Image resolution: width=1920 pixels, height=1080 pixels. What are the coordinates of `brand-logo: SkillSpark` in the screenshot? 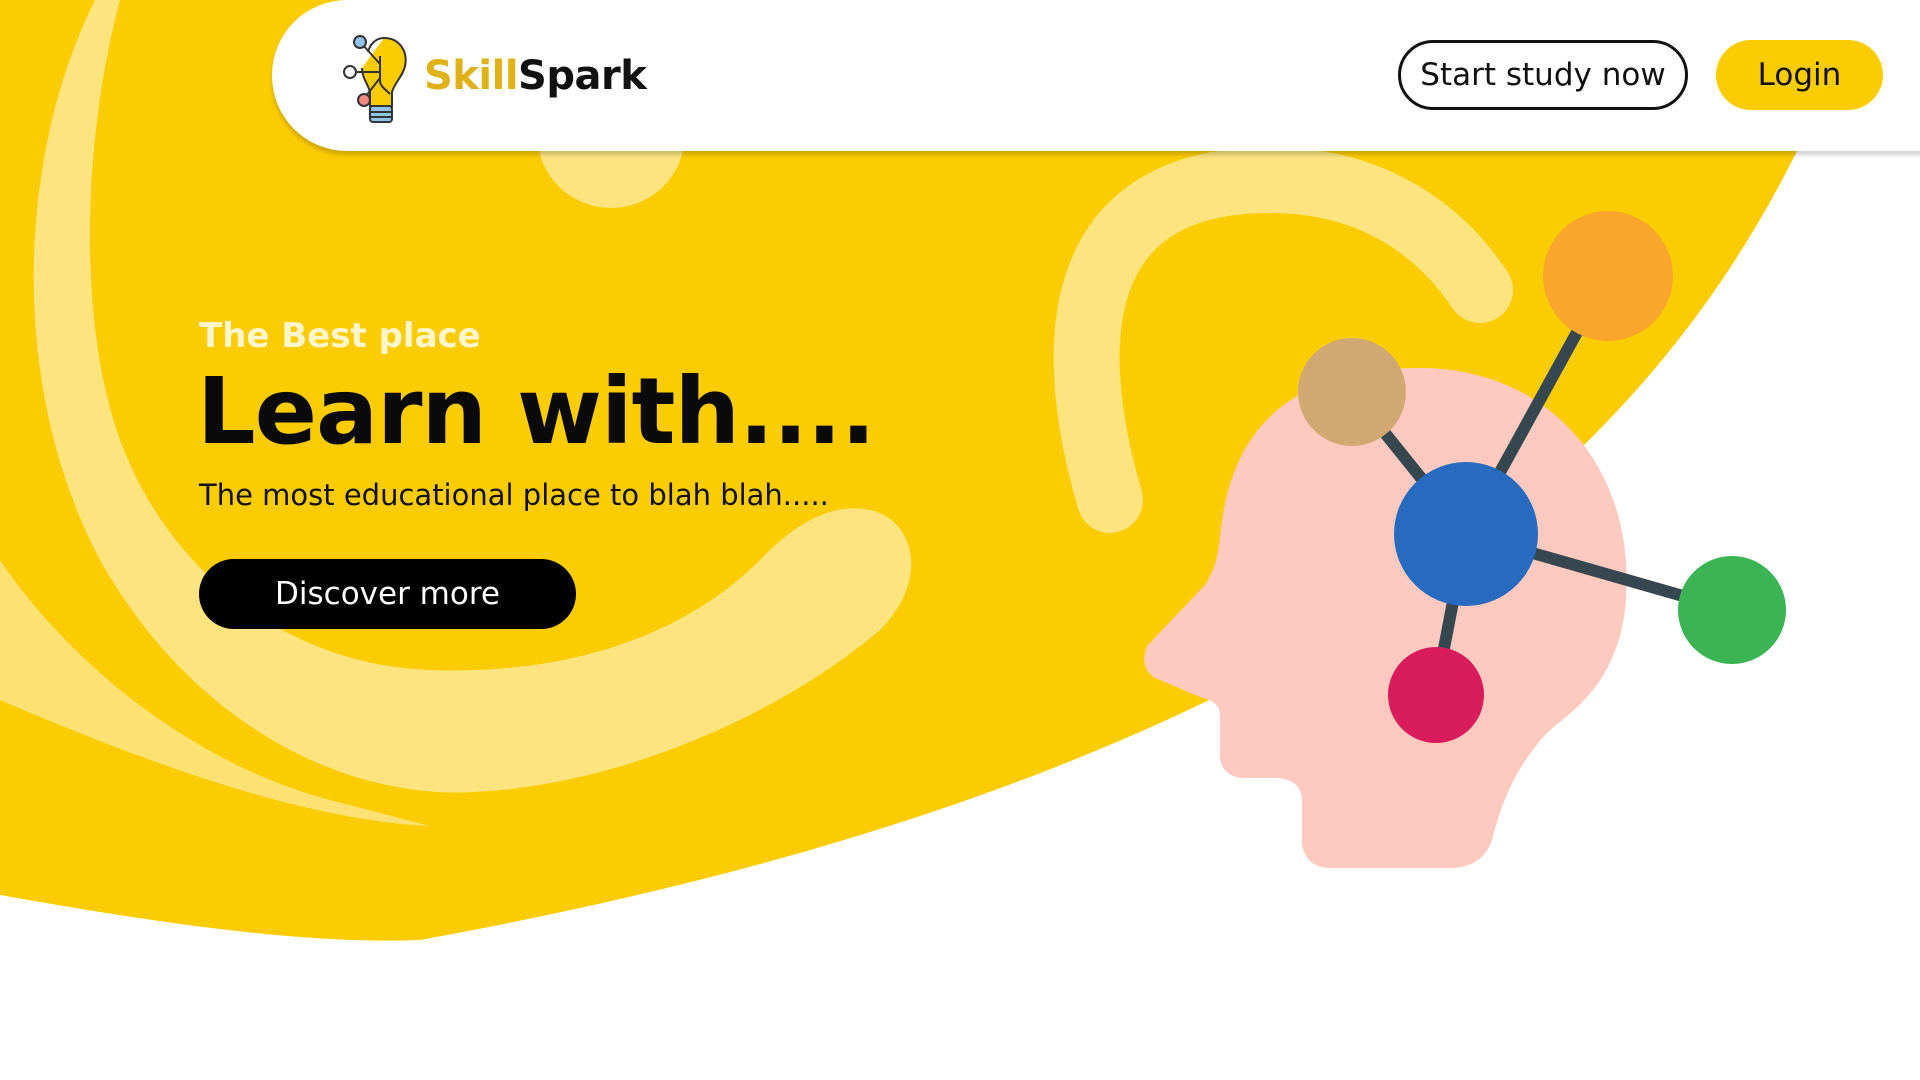 It's located at (493, 76).